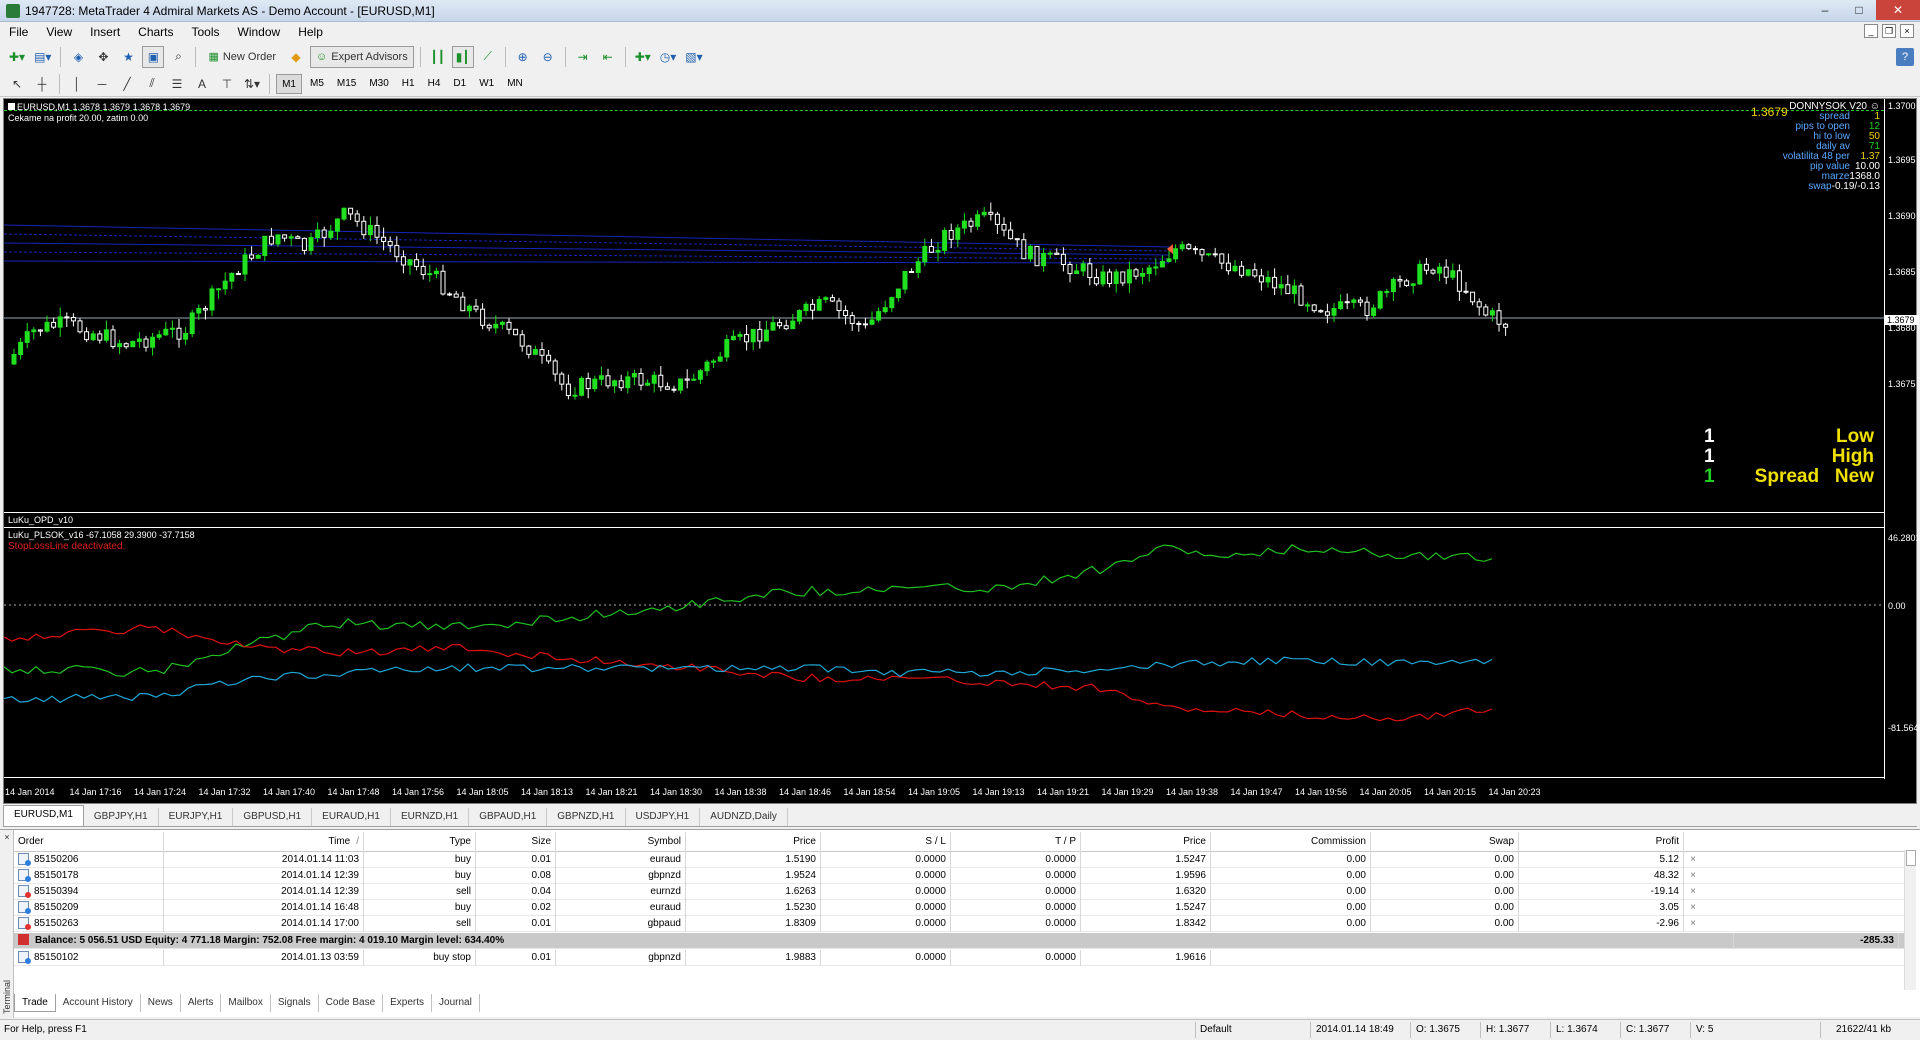 The image size is (1920, 1040). I want to click on chart-tab: GBPUSD,H1, so click(273, 817).